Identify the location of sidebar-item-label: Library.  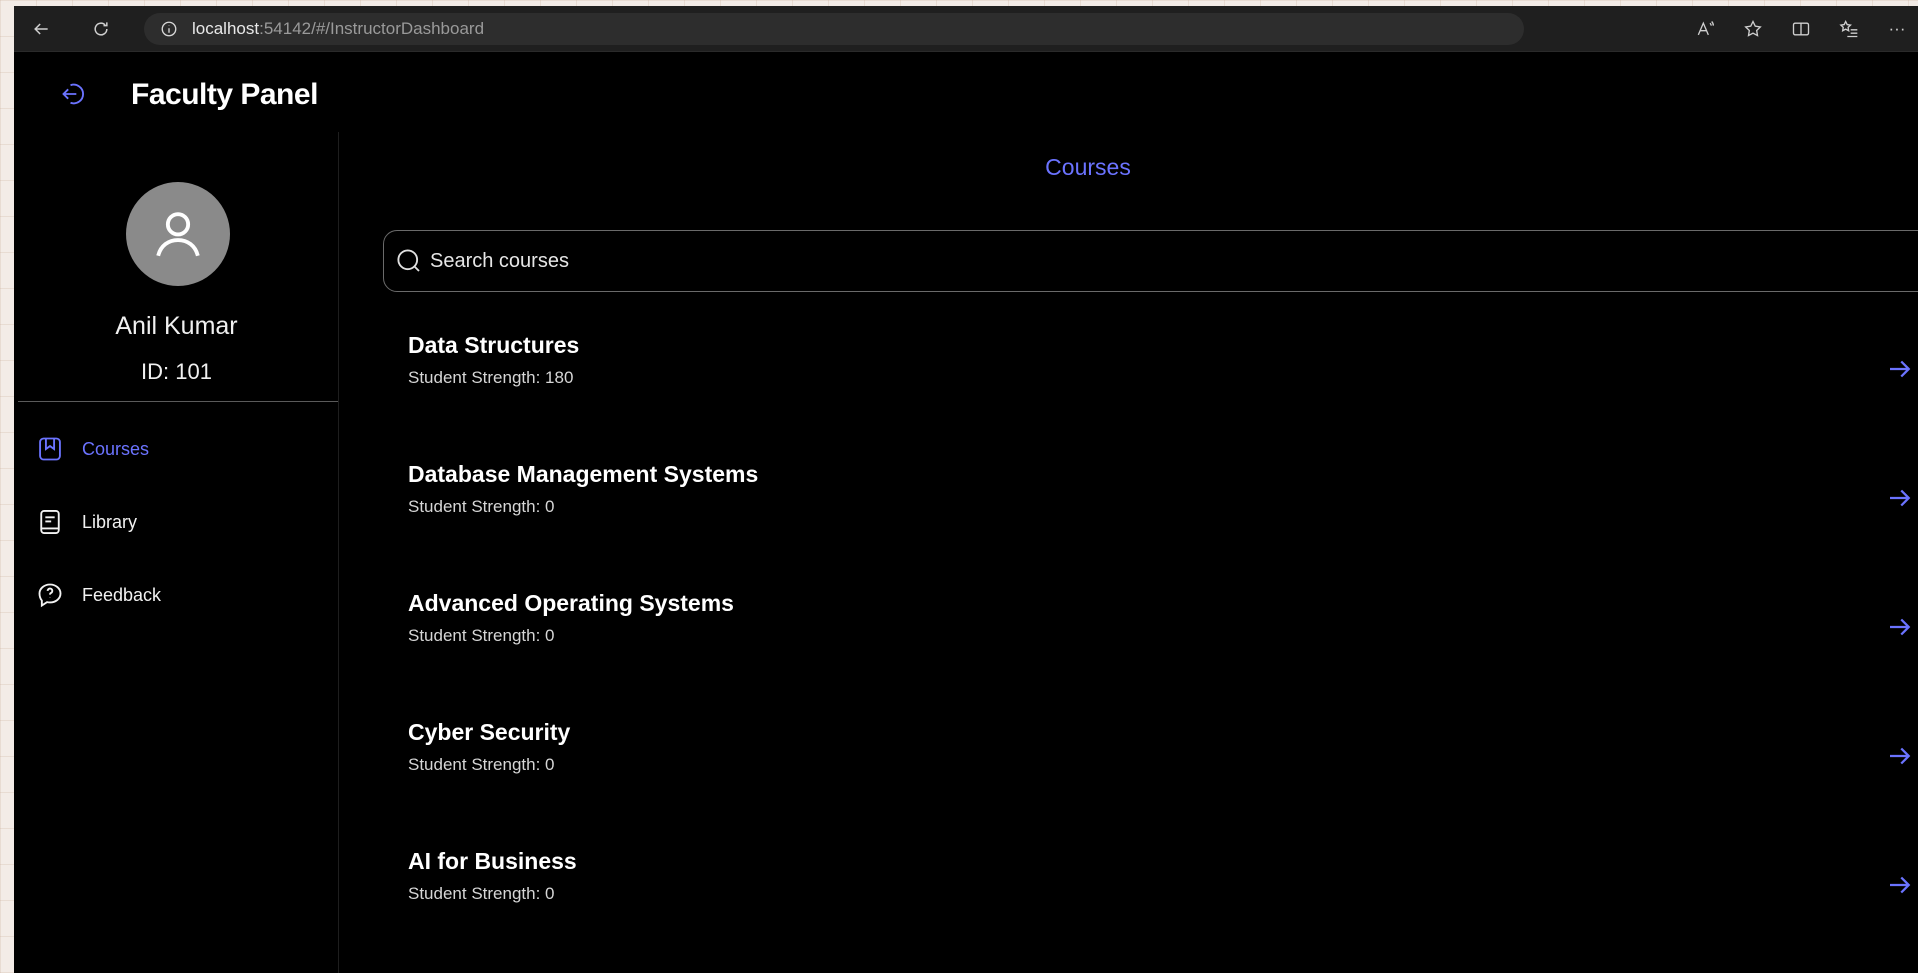
(110, 521).